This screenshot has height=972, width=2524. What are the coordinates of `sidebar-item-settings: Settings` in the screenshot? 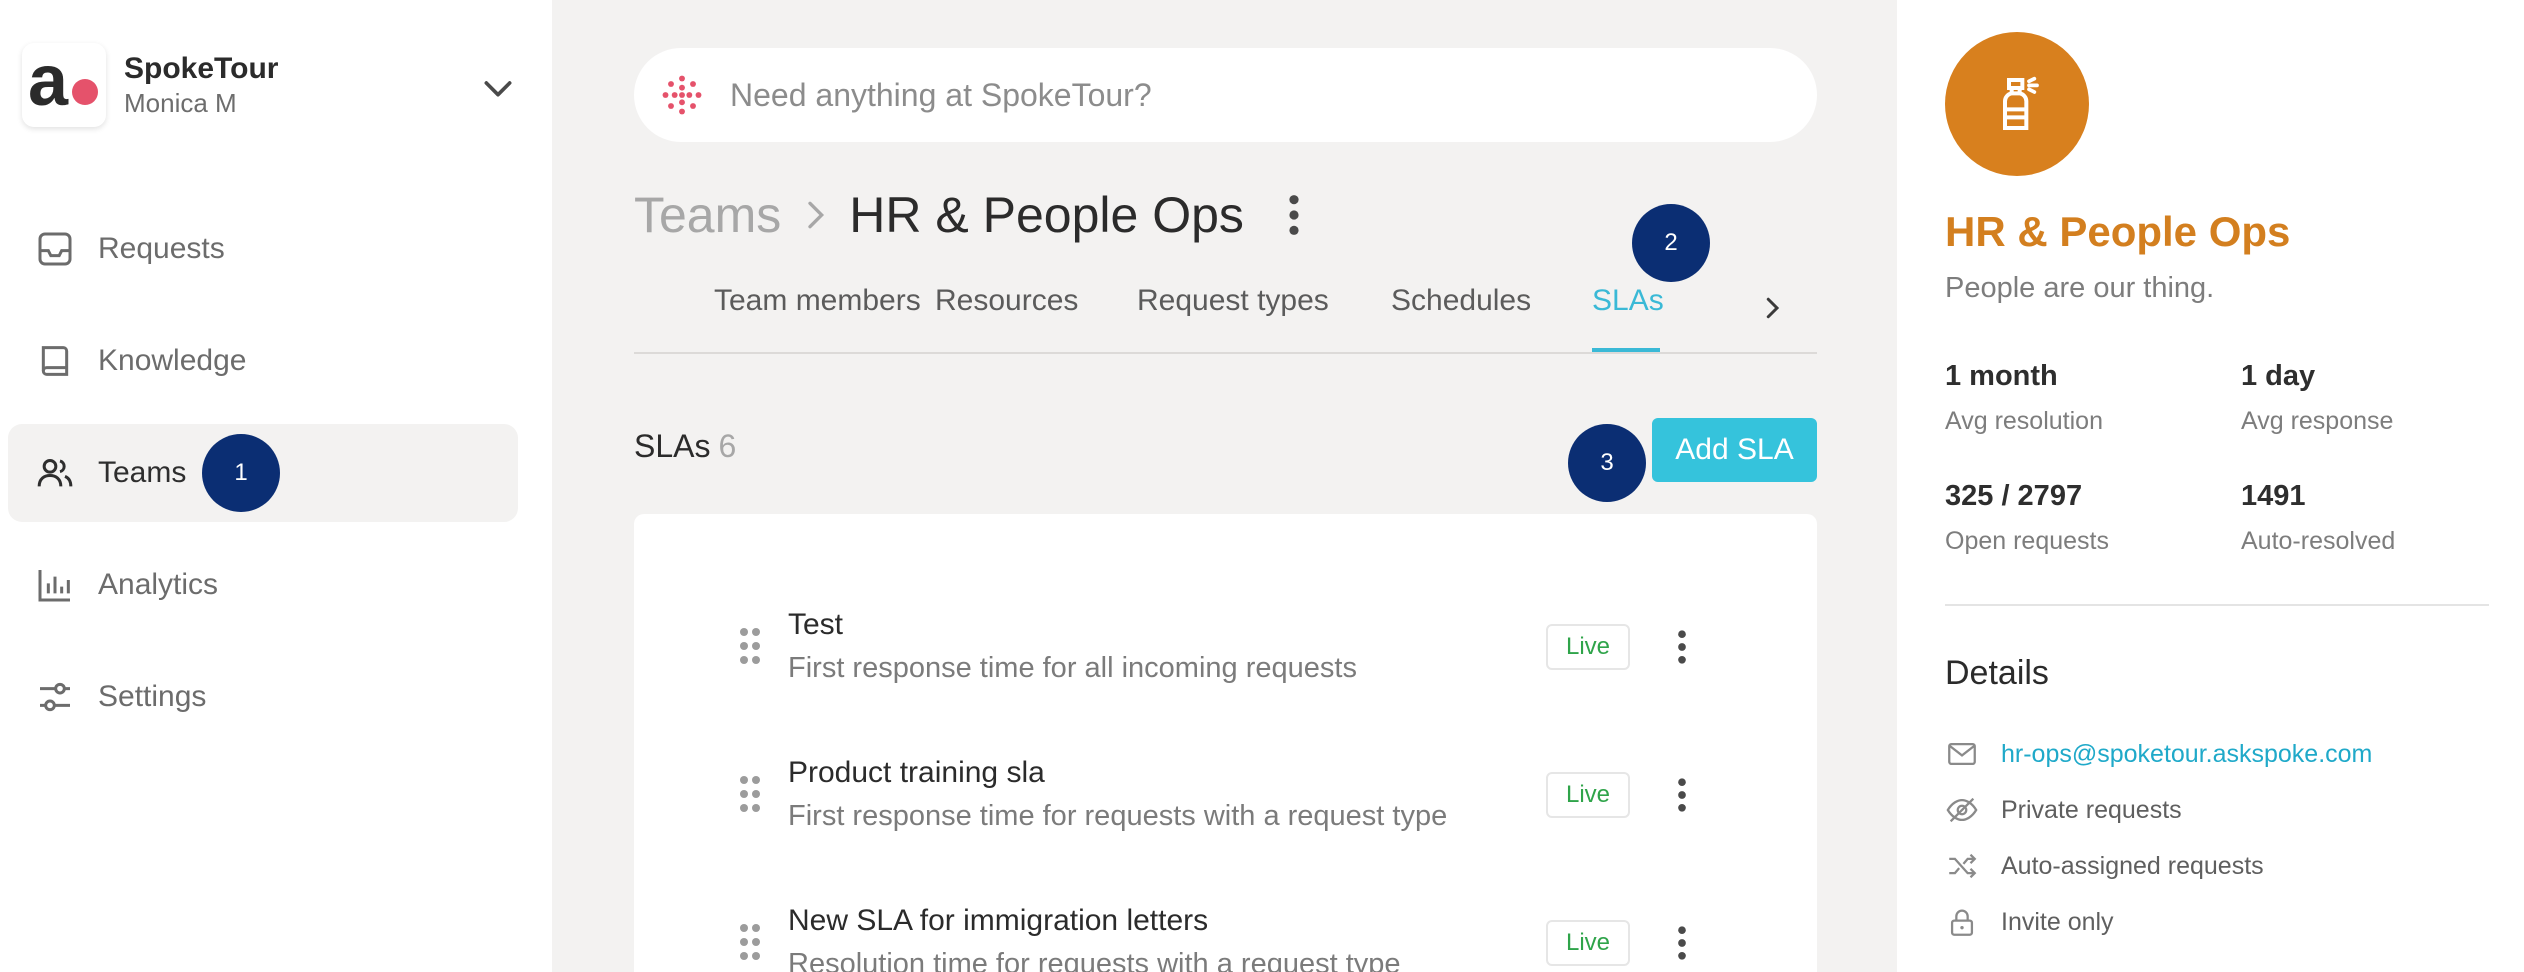 It's located at (263, 697).